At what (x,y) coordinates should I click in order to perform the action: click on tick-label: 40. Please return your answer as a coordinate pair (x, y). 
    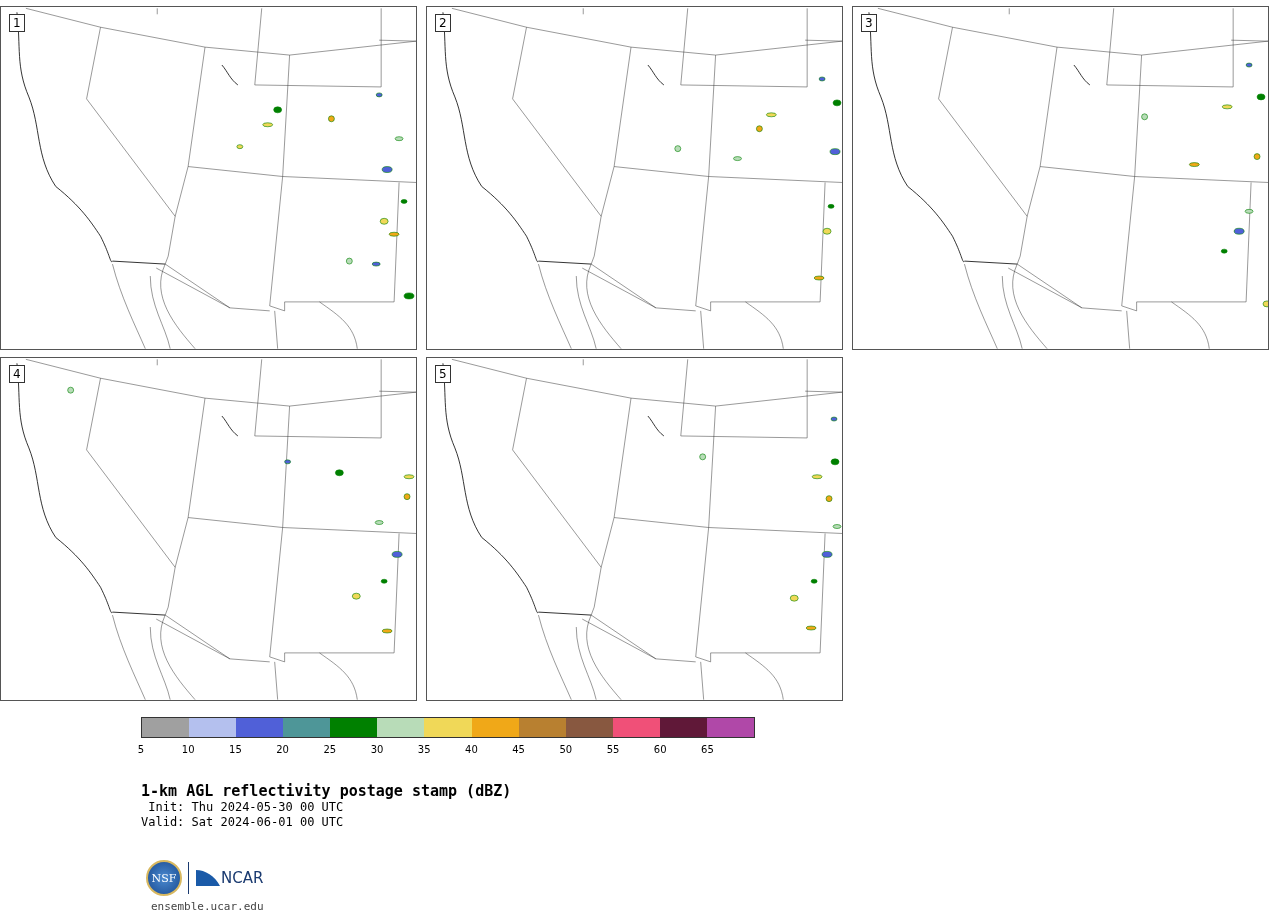
    Looking at the image, I should click on (471, 749).